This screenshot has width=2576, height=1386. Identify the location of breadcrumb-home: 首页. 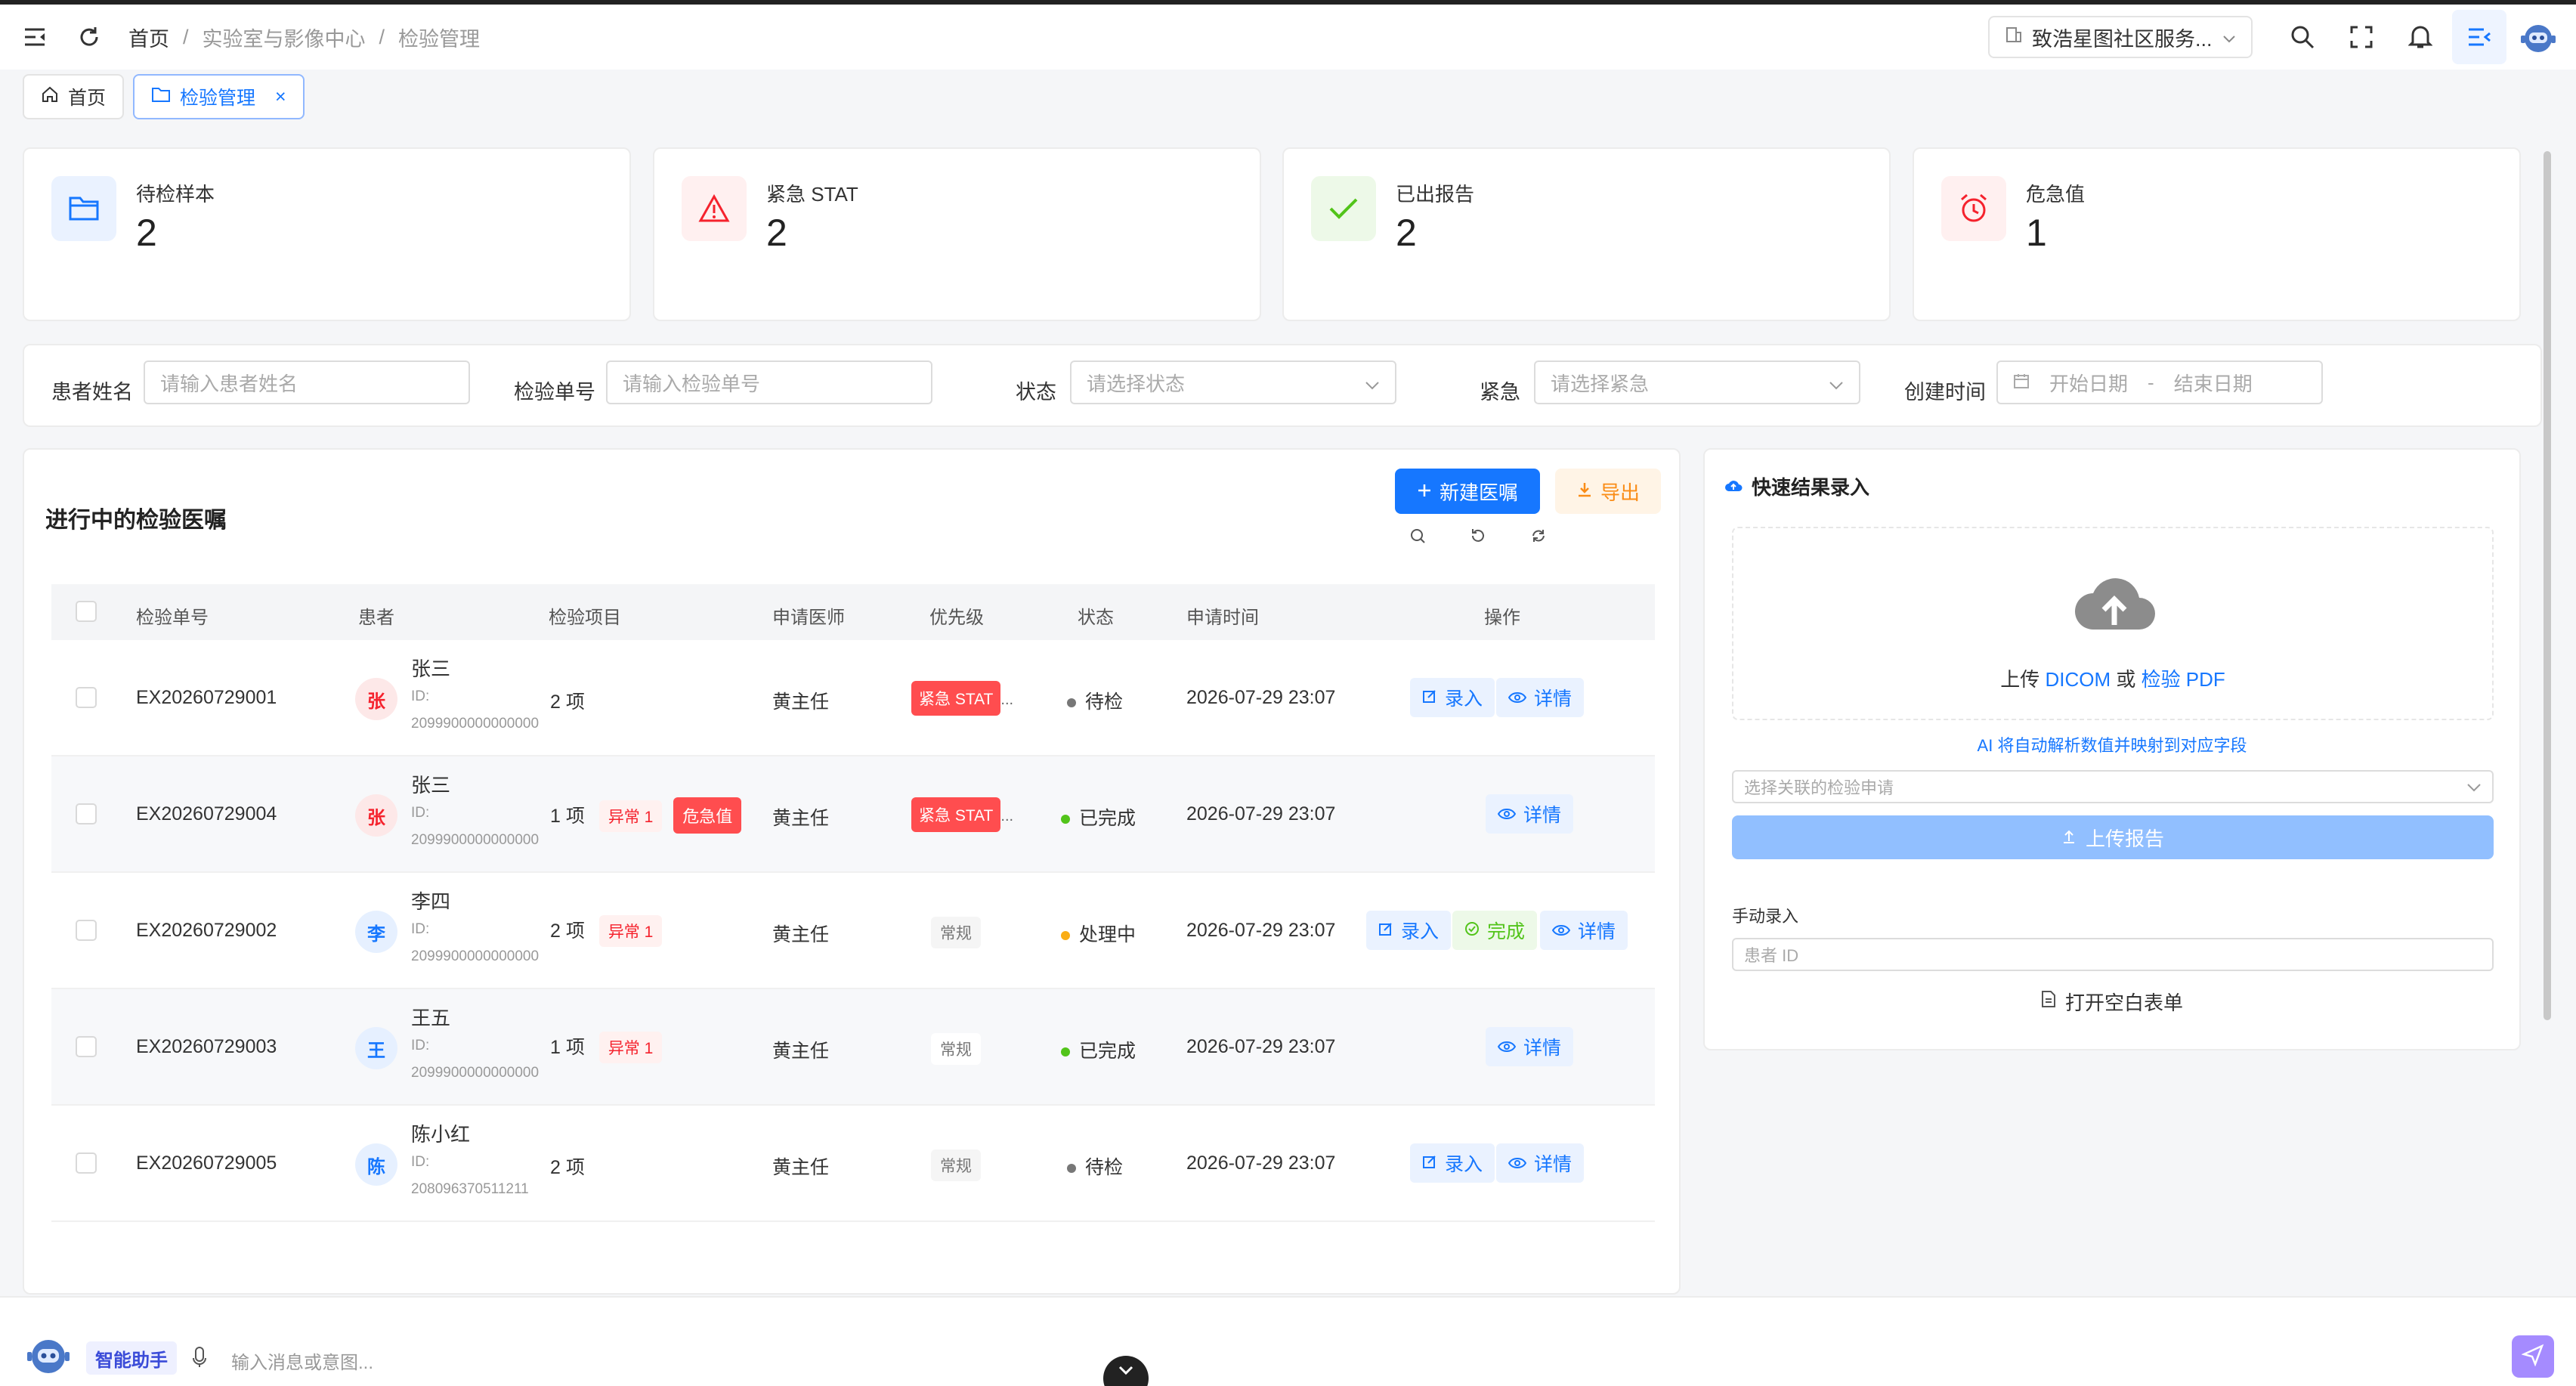
(148, 38).